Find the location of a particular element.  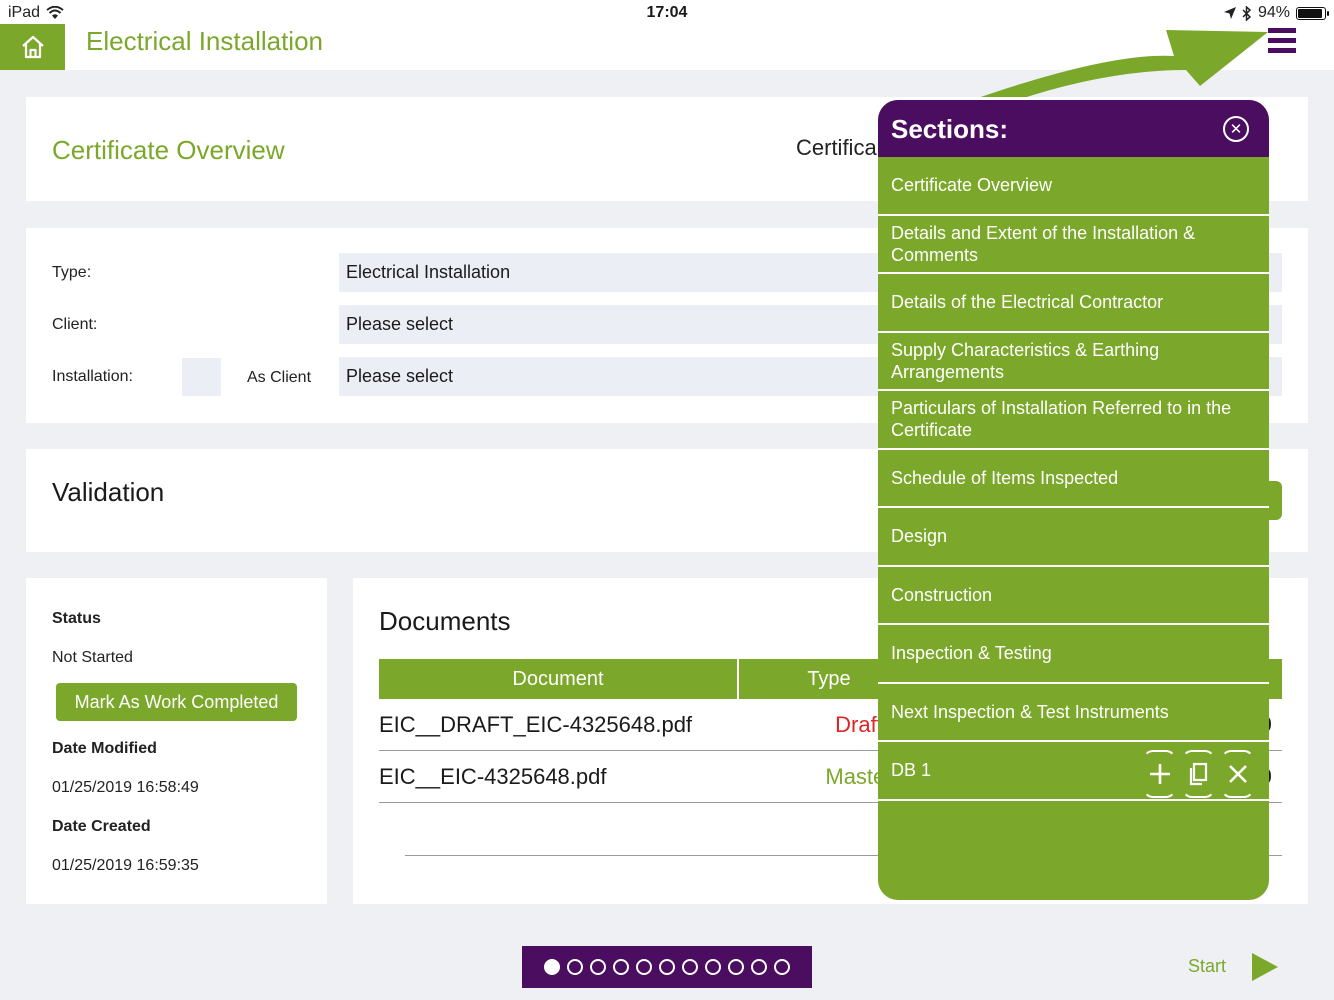

location-arrow-icon is located at coordinates (1229, 13).